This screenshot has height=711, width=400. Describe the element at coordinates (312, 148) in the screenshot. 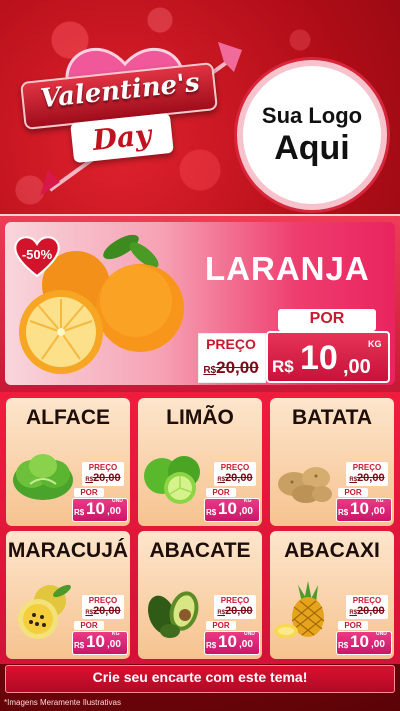

I see `logo-line-2: Aqui` at that location.